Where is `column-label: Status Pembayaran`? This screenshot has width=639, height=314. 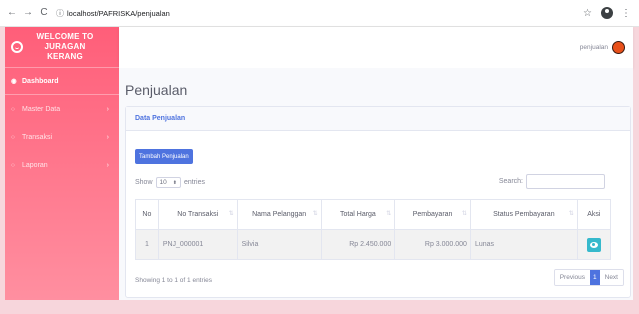
column-label: Status Pembayaran is located at coordinates (524, 214).